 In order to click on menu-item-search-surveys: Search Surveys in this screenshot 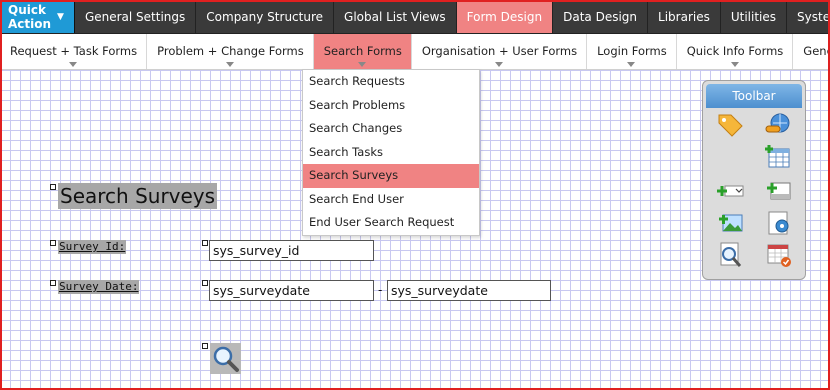, I will do `click(391, 176)`.